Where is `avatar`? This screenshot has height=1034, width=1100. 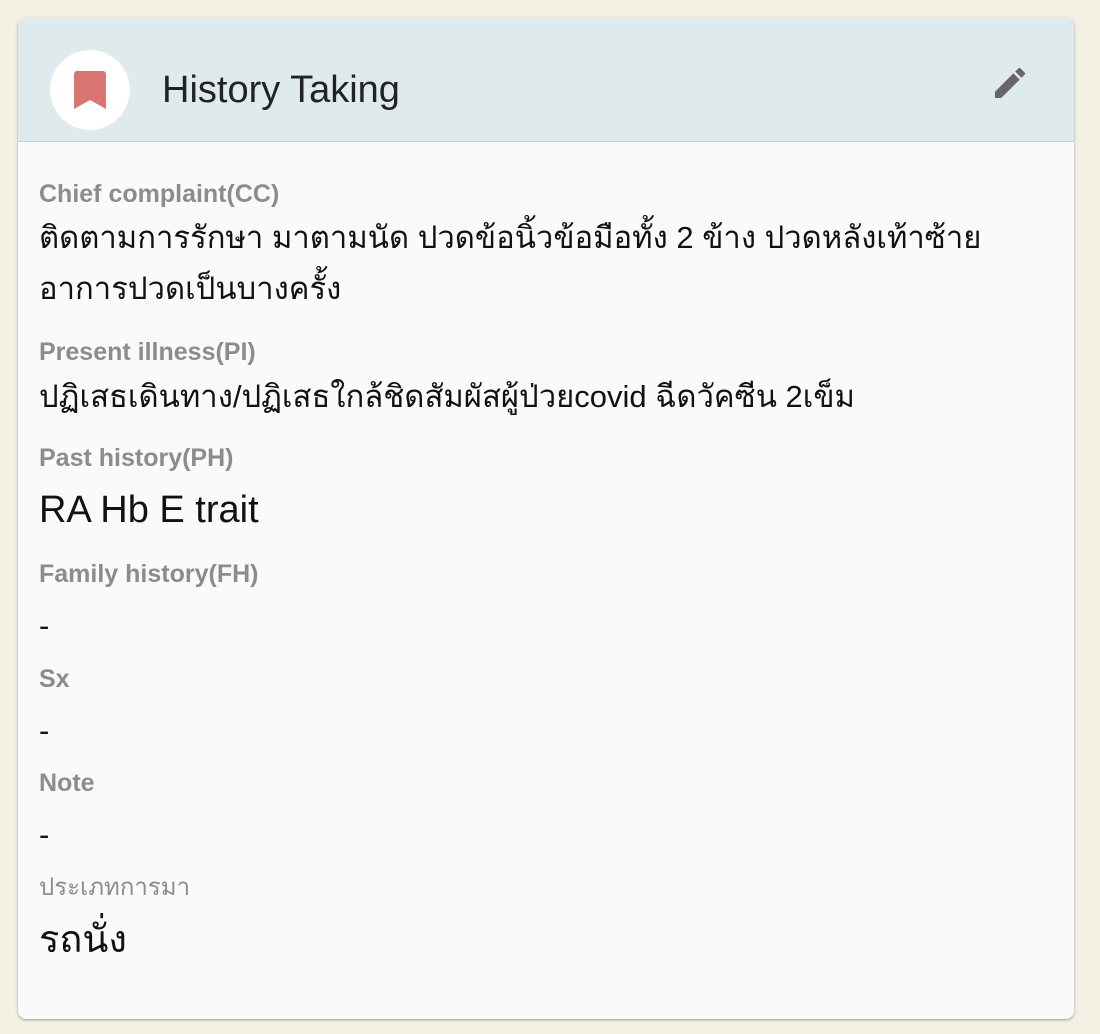
avatar is located at coordinates (90, 90).